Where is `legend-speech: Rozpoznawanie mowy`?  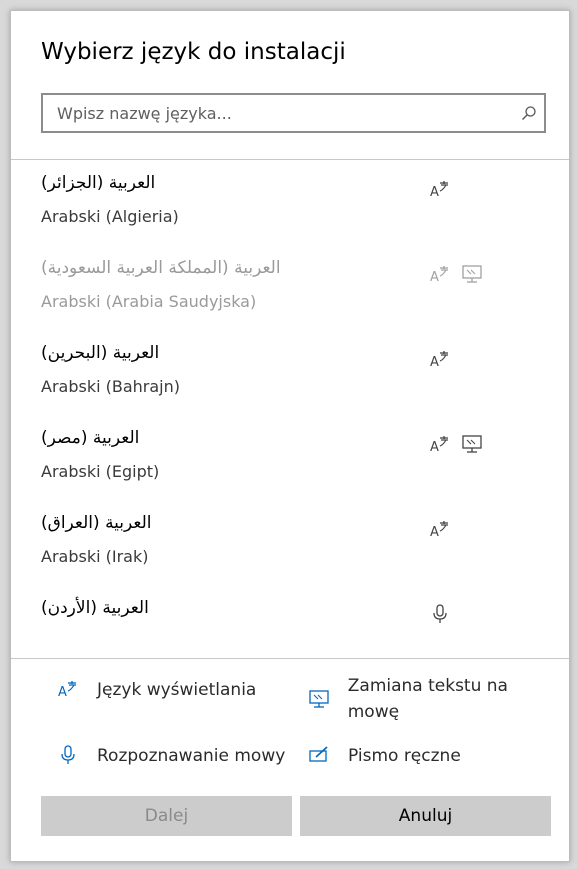 legend-speech: Rozpoznawanie mowy is located at coordinates (170, 756).